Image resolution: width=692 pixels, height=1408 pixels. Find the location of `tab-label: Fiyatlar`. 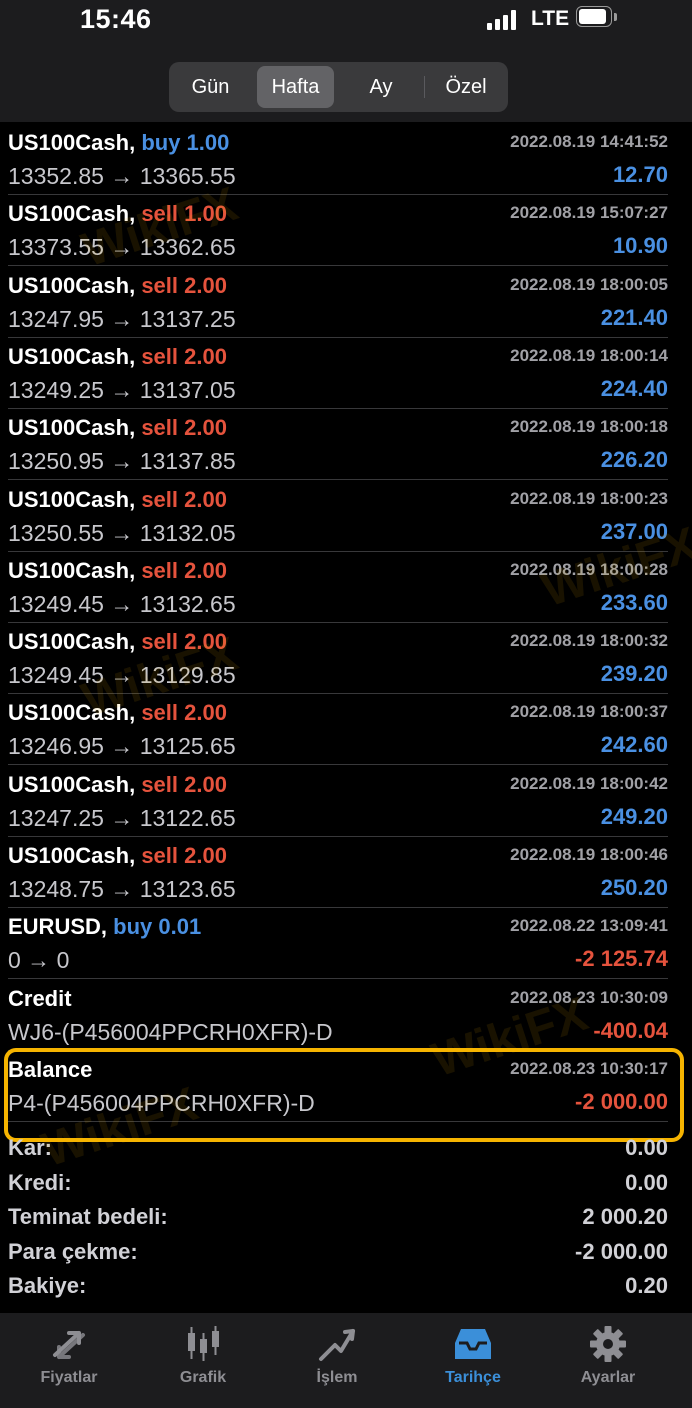

tab-label: Fiyatlar is located at coordinates (69, 1377).